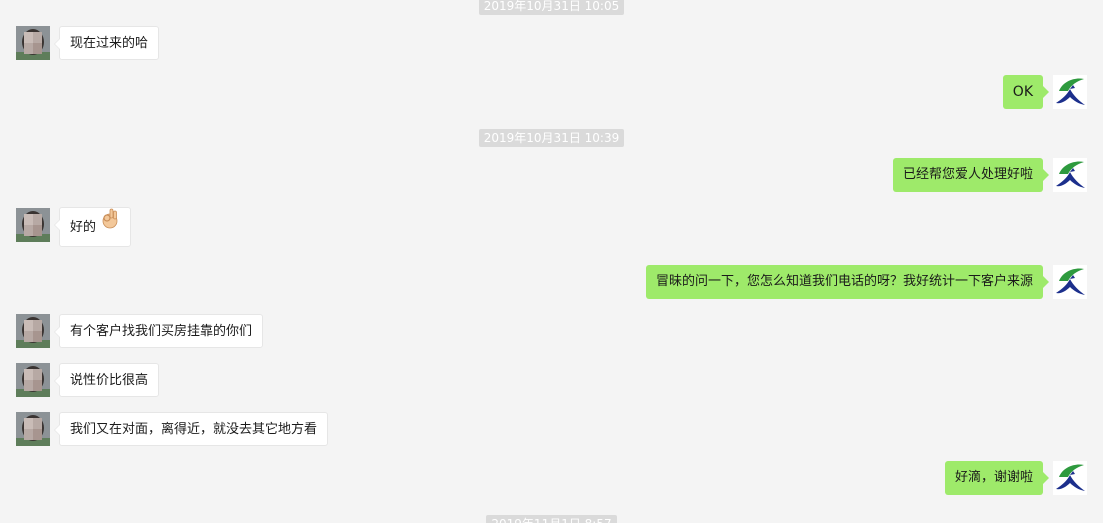  What do you see at coordinates (1026, 92) in the screenshot?
I see `message-bubble: OK` at bounding box center [1026, 92].